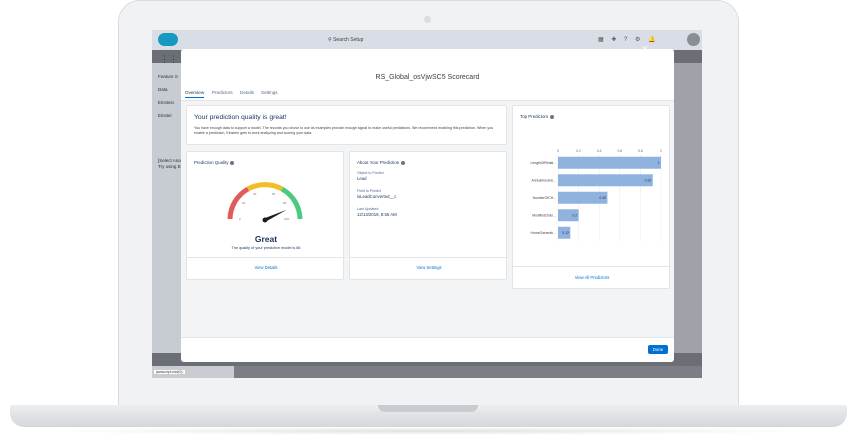  Describe the element at coordinates (265, 220) in the screenshot. I see `gauge-hub` at that location.